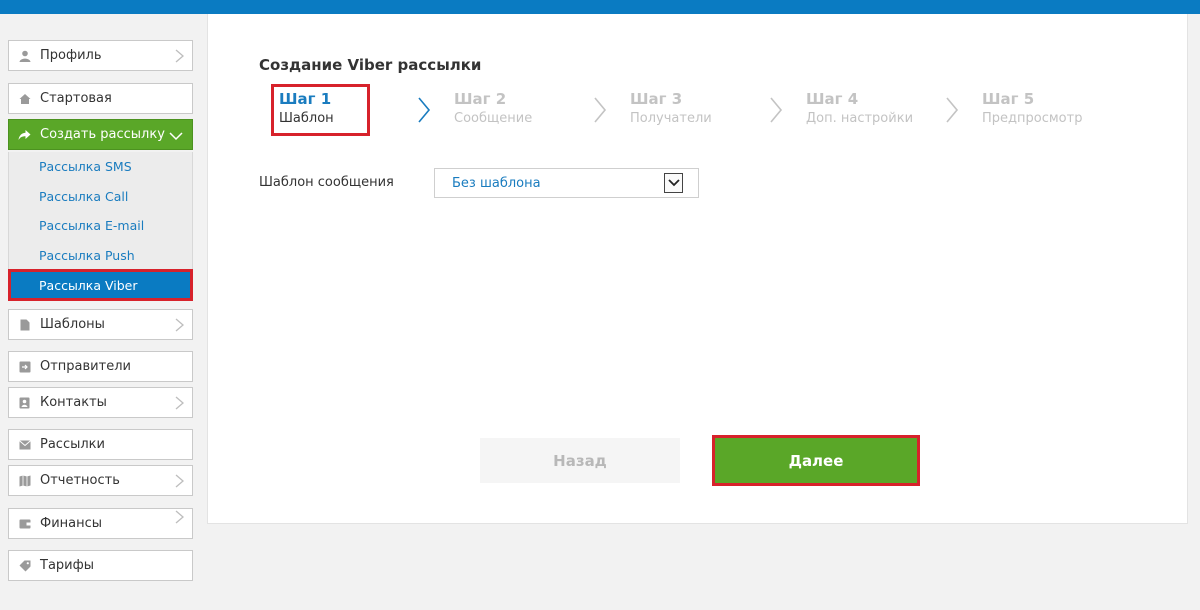  What do you see at coordinates (860, 118) in the screenshot?
I see `step-subtitle: Доп. настройки` at bounding box center [860, 118].